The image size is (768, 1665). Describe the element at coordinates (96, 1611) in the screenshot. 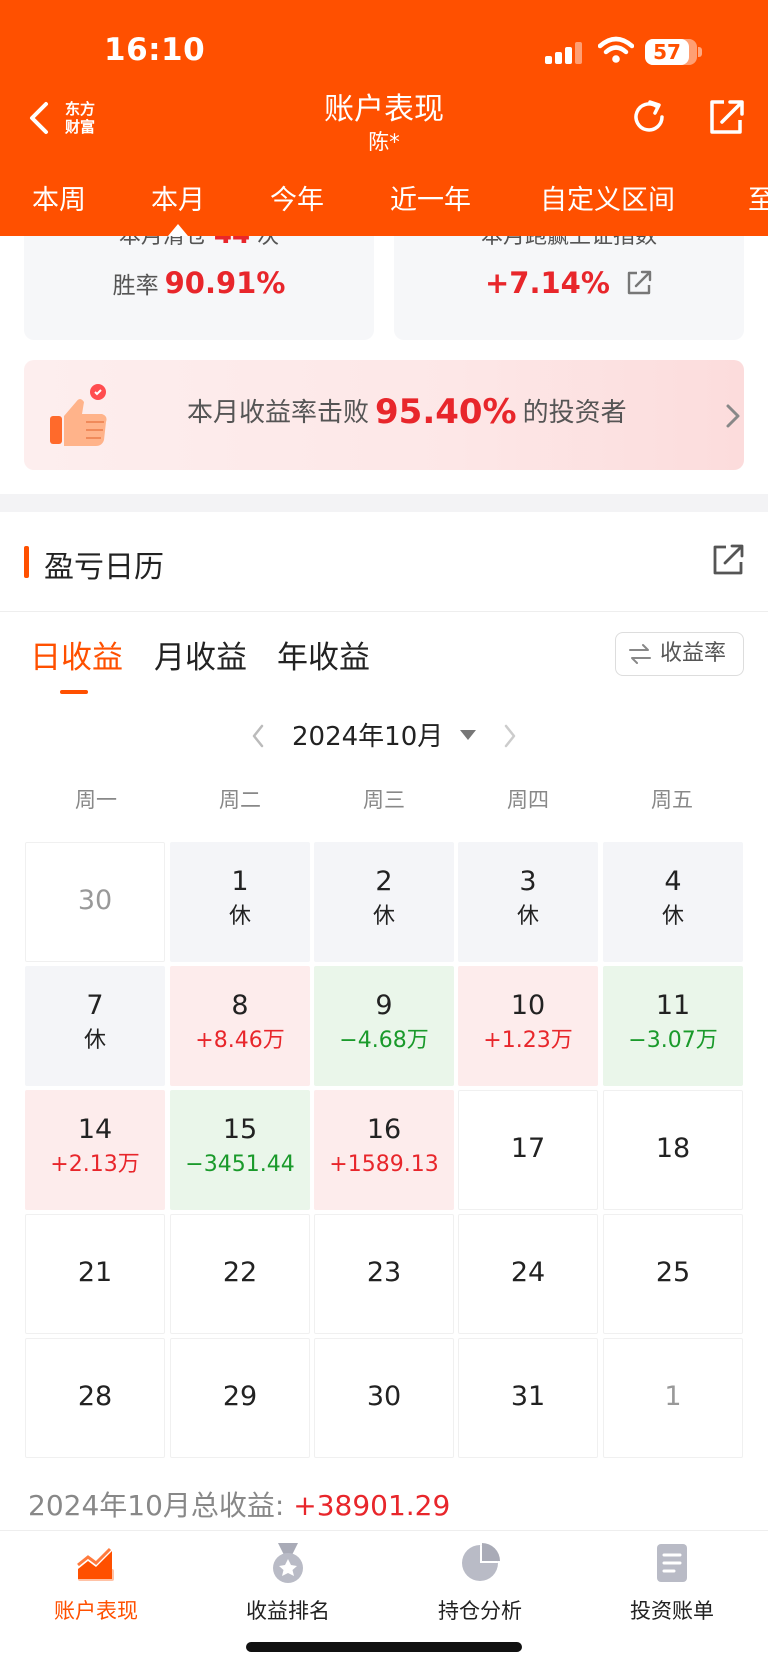

I see `nav-label: 账户表现` at that location.